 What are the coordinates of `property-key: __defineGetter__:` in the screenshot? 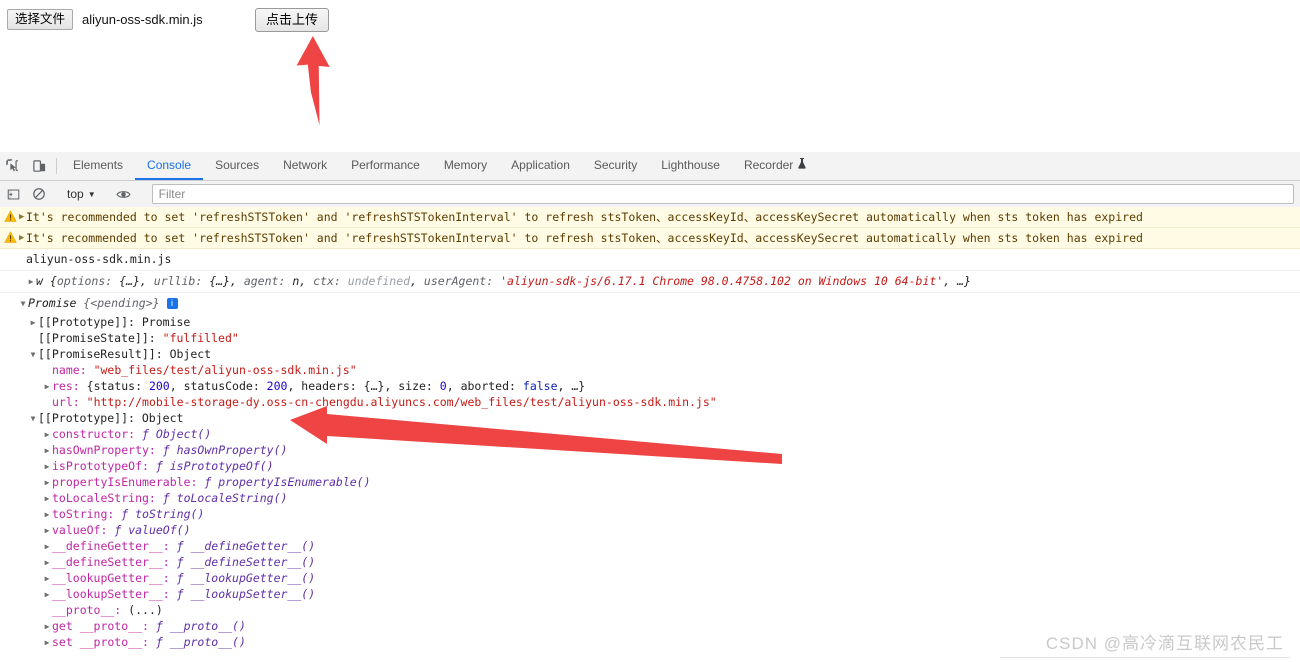 It's located at (111, 546).